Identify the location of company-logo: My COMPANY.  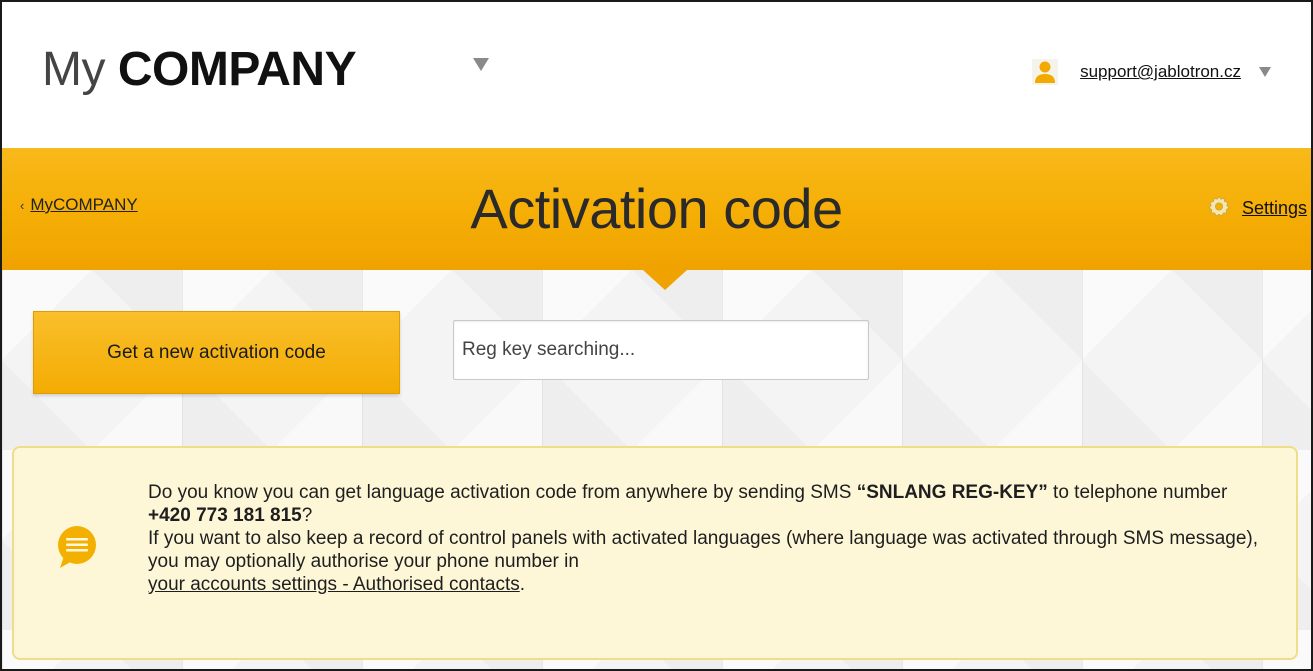
(199, 70).